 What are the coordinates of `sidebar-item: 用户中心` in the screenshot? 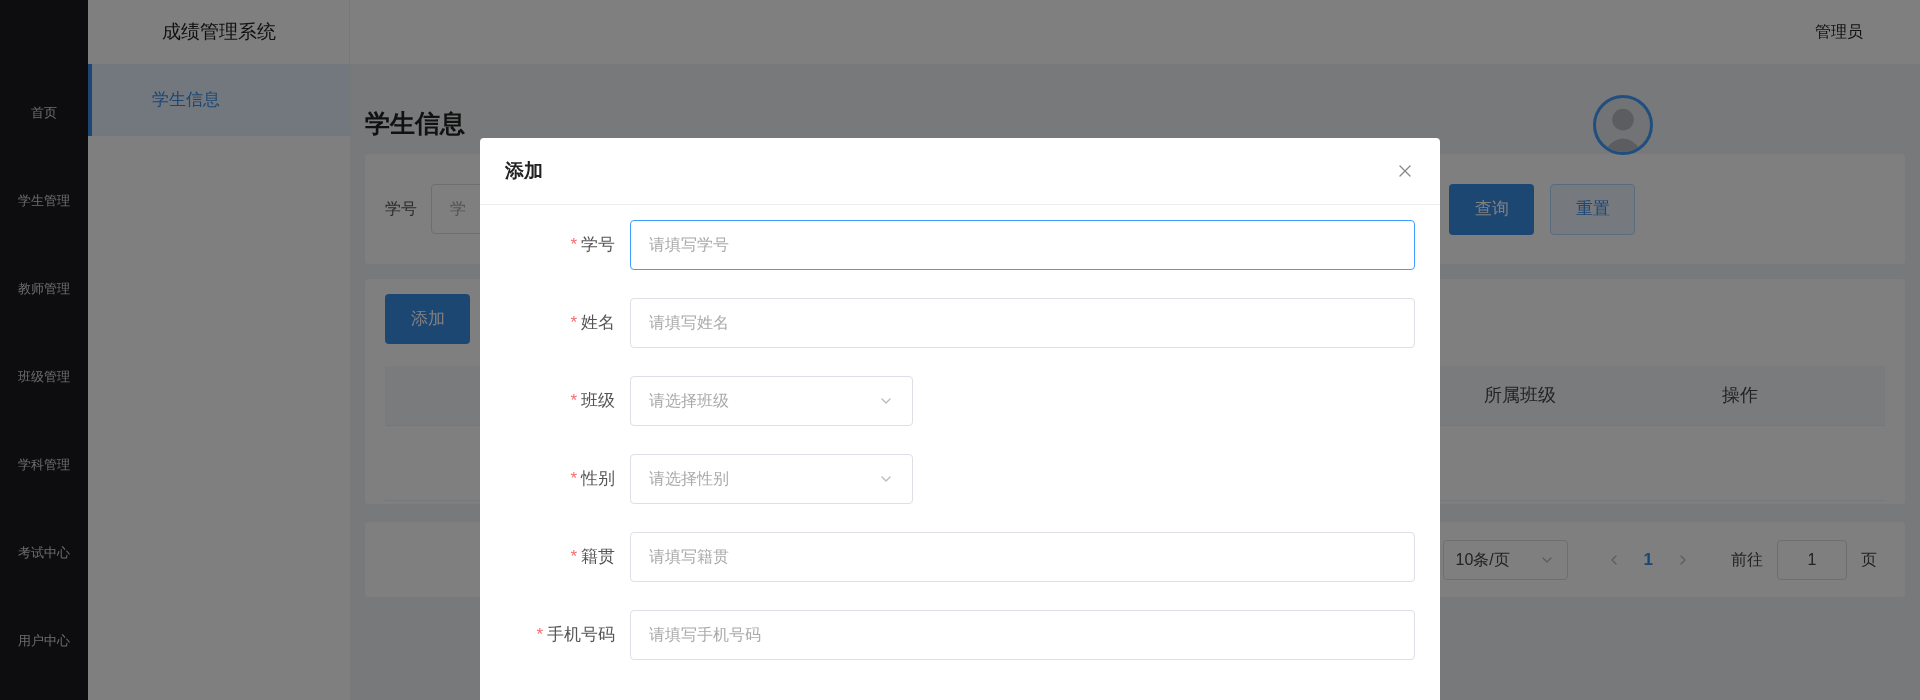 It's located at (44, 641).